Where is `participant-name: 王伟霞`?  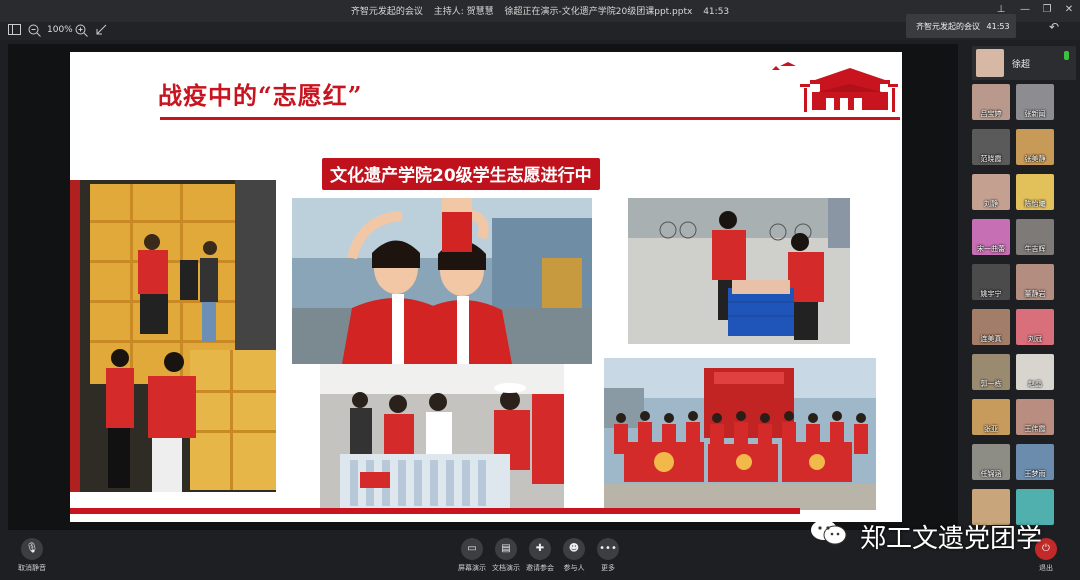
participant-name: 王伟霞 is located at coordinates (1035, 429).